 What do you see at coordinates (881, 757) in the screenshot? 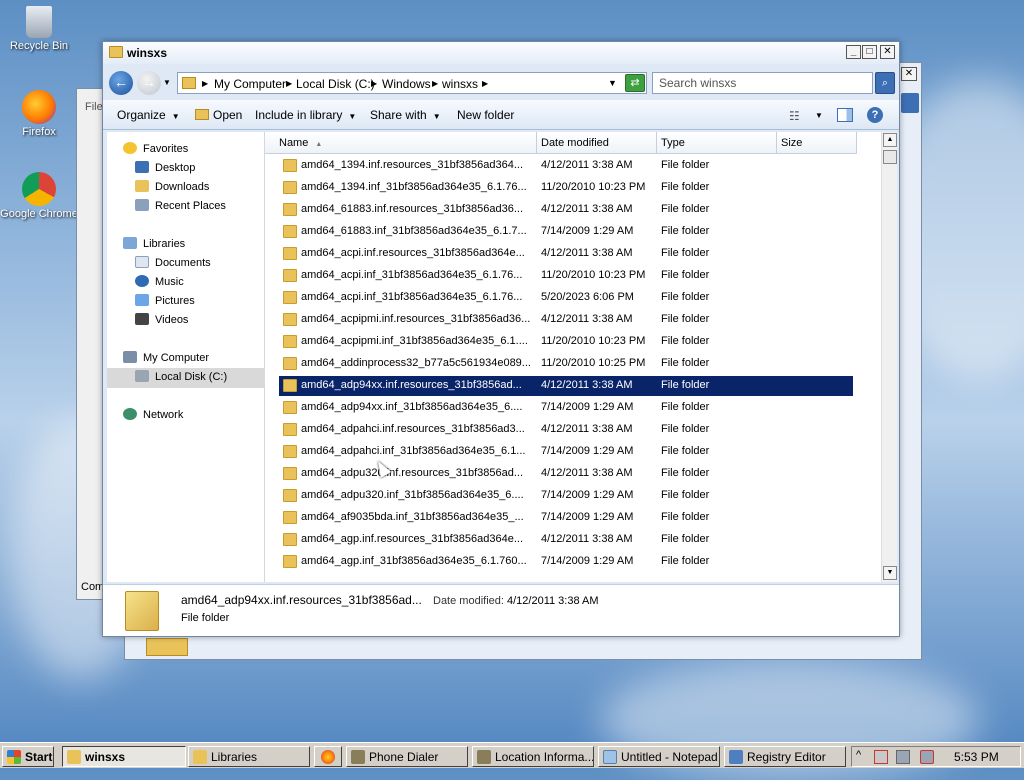
I see `action-center-icon` at bounding box center [881, 757].